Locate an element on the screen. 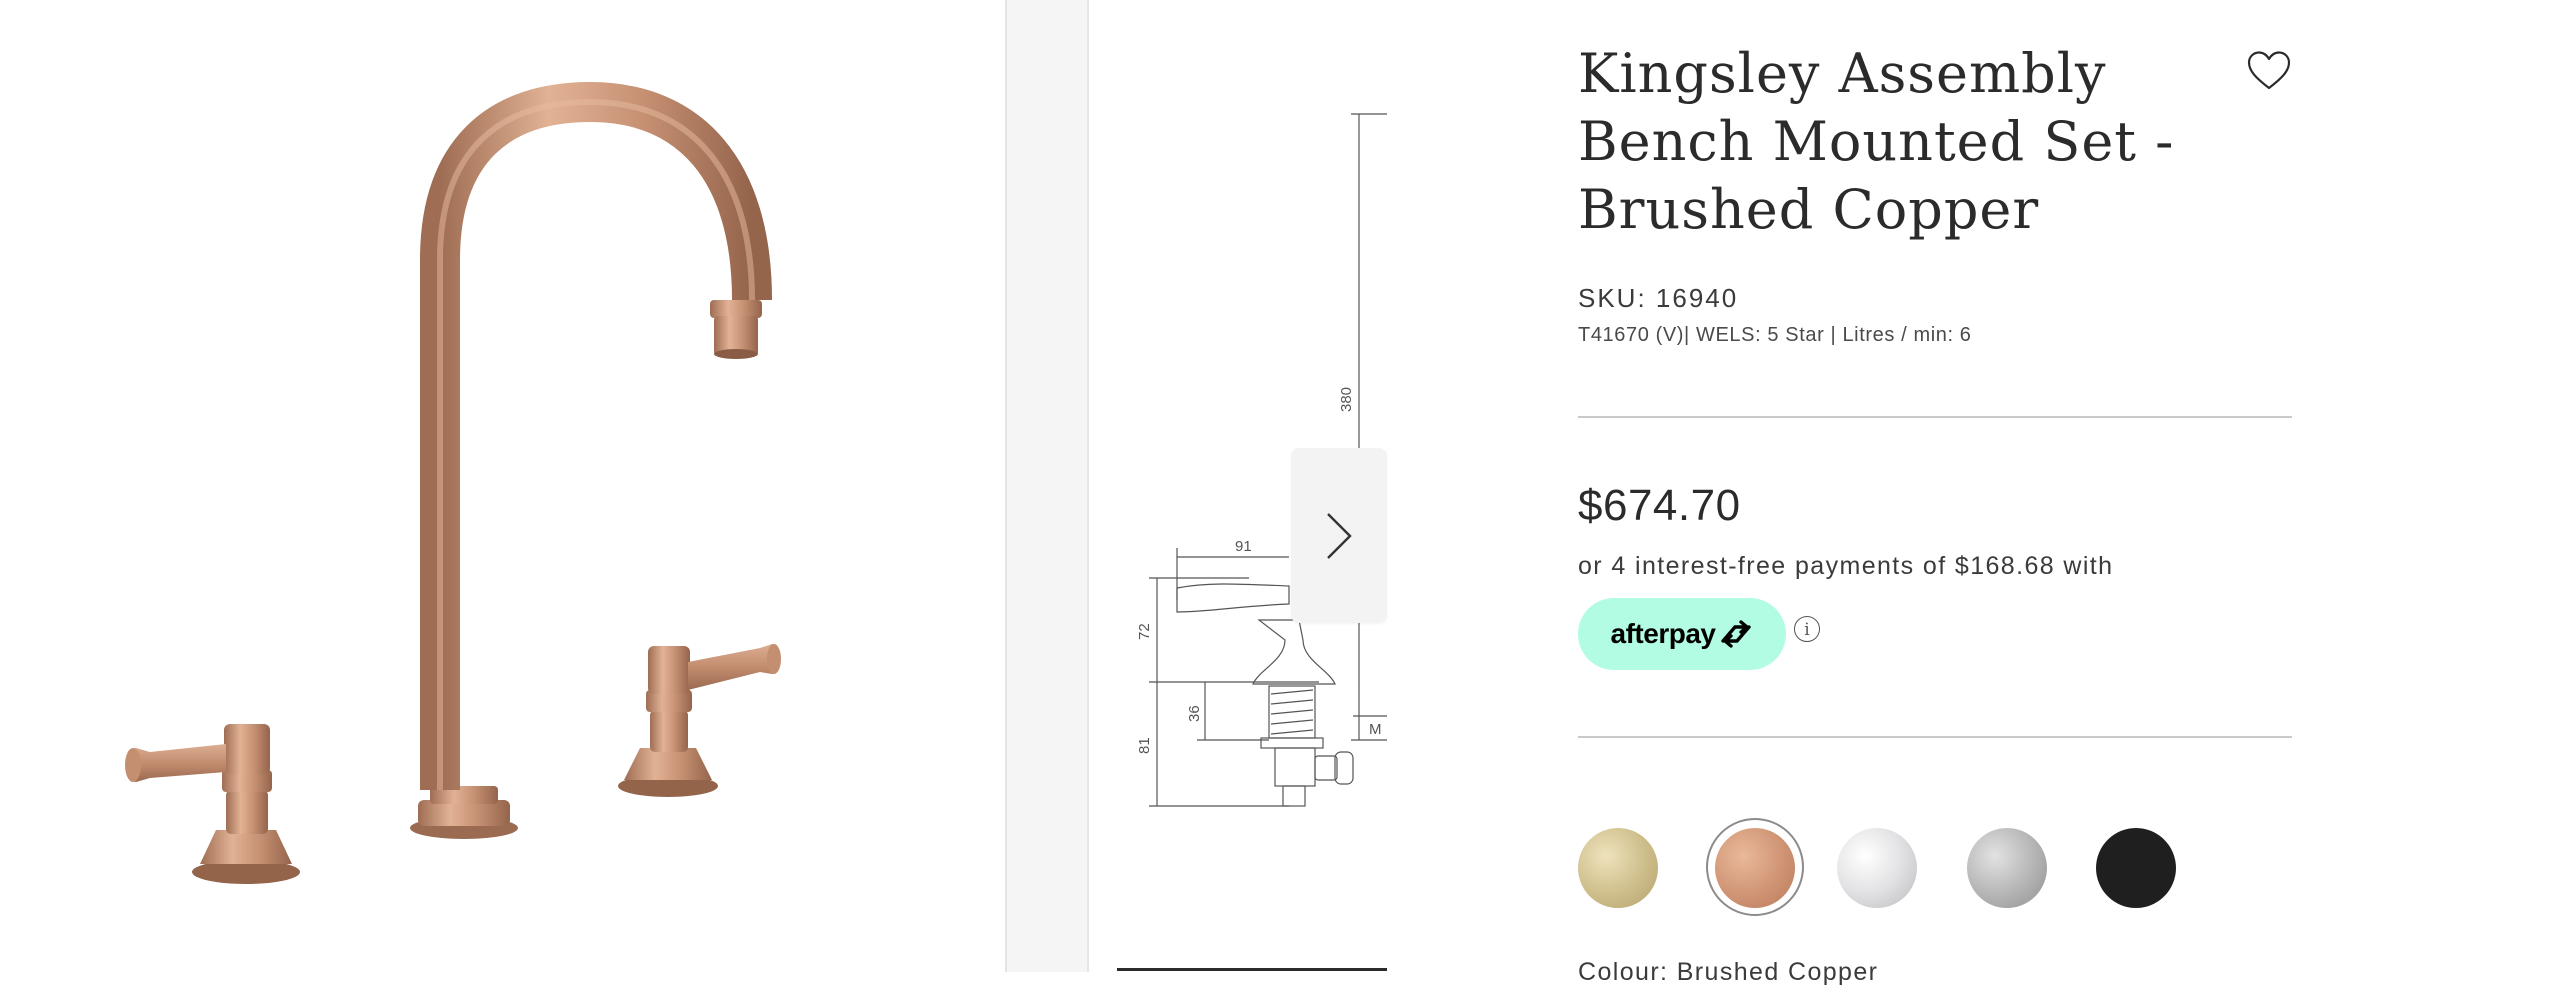  product-price: $674.70 is located at coordinates (1659, 505).